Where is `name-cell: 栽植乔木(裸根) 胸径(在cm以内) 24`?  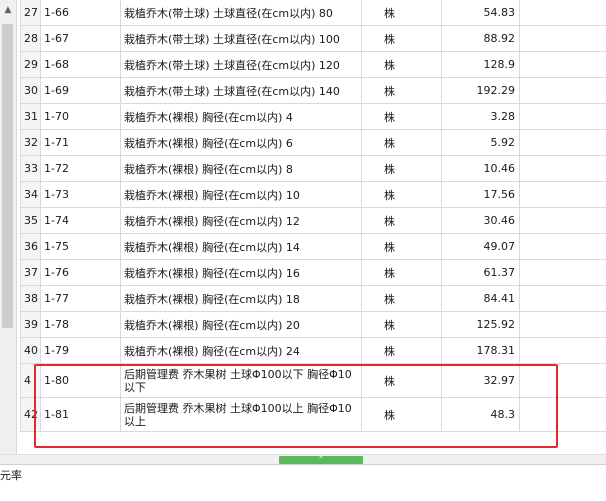 name-cell: 栽植乔木(裸根) 胸径(在cm以内) 24 is located at coordinates (241, 350).